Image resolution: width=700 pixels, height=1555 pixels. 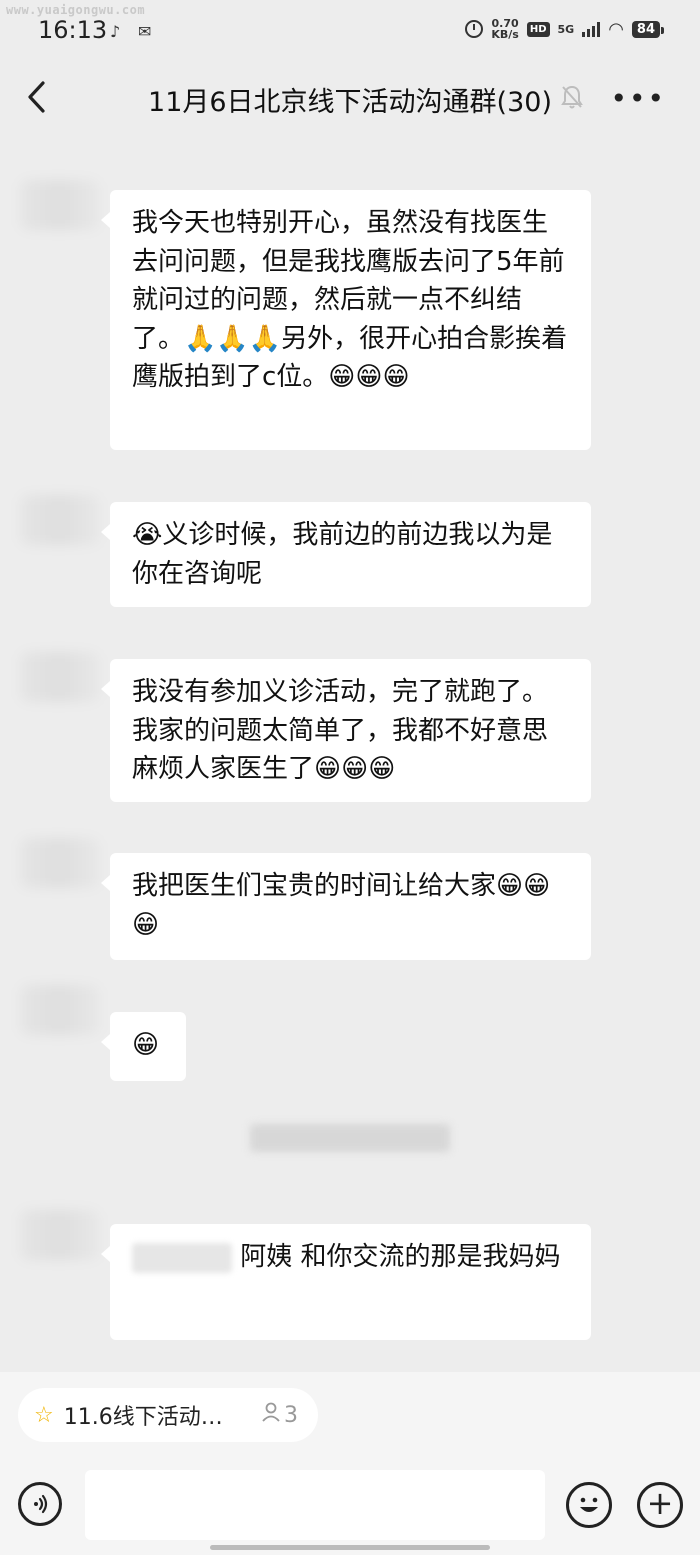 What do you see at coordinates (40, 1504) in the screenshot?
I see `voice-input-icon` at bounding box center [40, 1504].